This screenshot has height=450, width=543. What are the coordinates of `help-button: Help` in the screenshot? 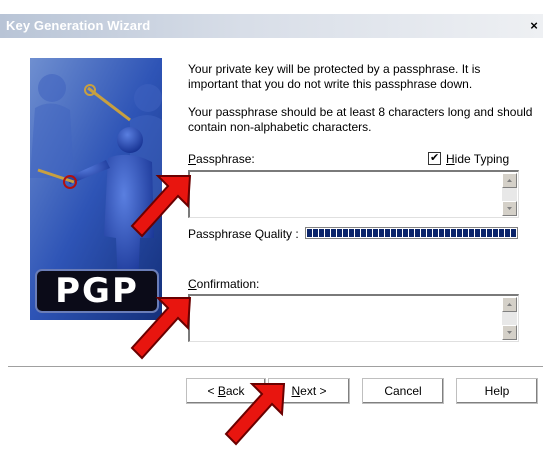 It's located at (497, 391).